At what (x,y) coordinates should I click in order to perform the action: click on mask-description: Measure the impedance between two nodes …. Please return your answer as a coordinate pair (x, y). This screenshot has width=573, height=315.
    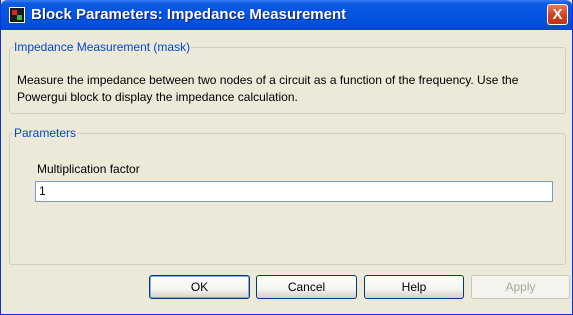
    Looking at the image, I should click on (268, 88).